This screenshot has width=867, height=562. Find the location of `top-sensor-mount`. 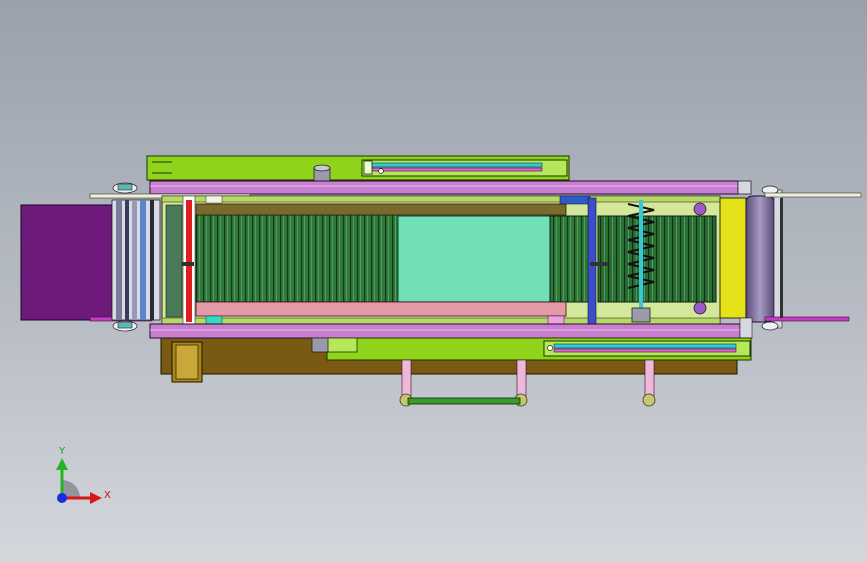

top-sensor-mount is located at coordinates (322, 173).